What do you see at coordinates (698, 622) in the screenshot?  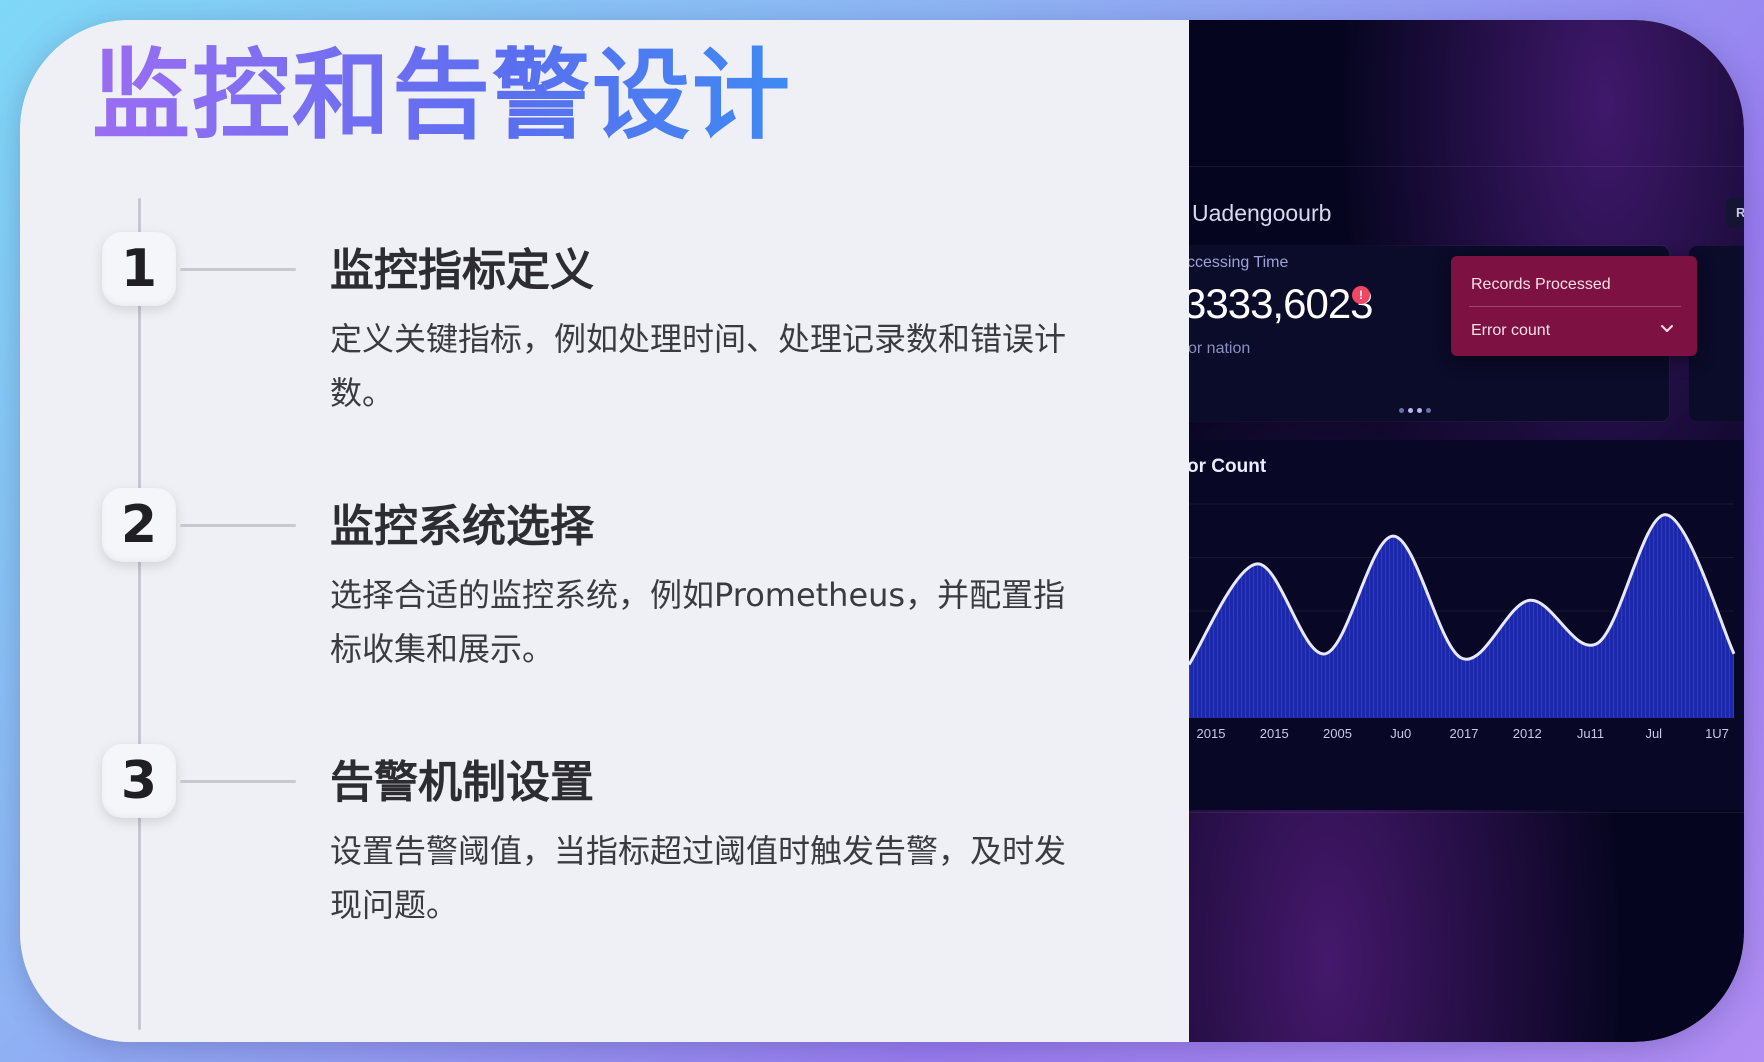 I see `step-description: 选择合适的监控系统，例如Prometheus，并配置指标收集和展示。` at bounding box center [698, 622].